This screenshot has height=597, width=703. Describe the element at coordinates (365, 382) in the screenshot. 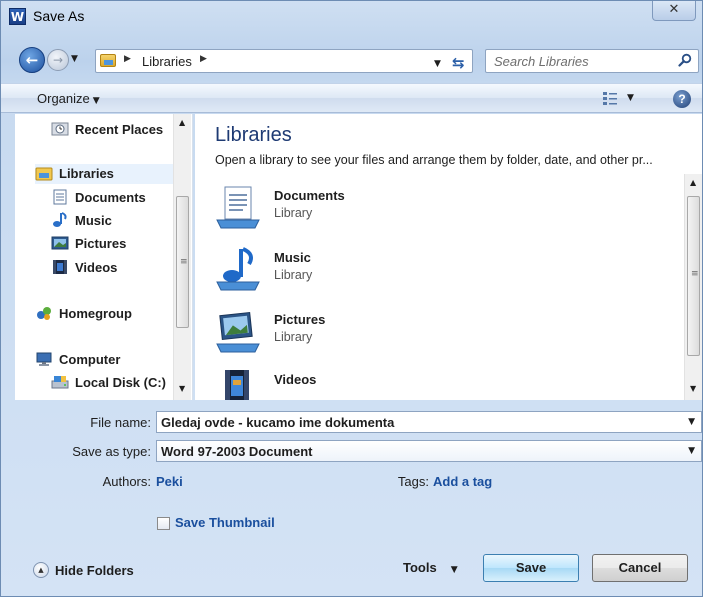

I see `library-item-videos: Videos` at that location.